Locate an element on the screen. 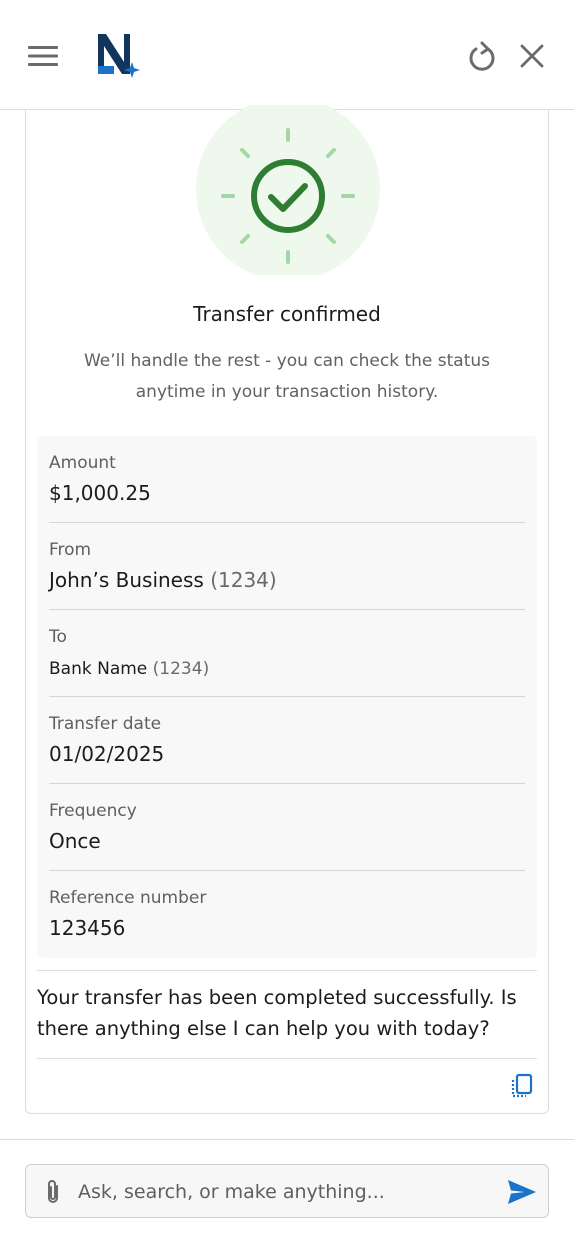 This screenshot has width=574, height=1243. detail-row-amount: Amount $1,000.25 is located at coordinates (287, 479).